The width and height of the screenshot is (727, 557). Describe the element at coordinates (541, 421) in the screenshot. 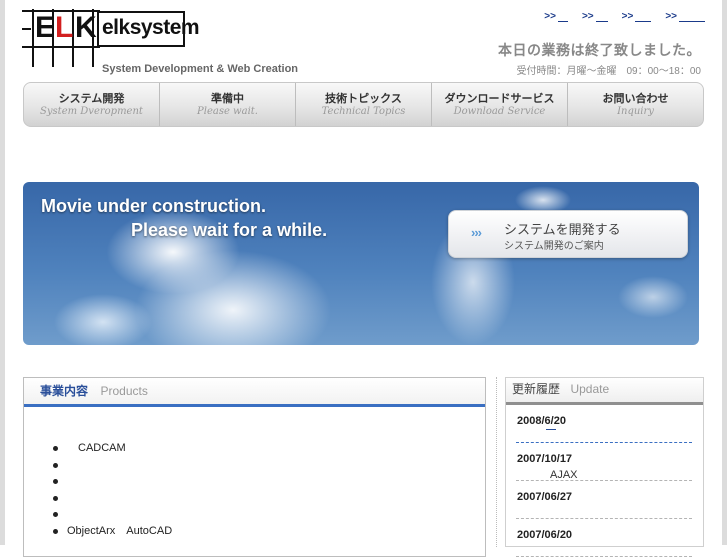

I see `update-date: 2008/6/20` at that location.